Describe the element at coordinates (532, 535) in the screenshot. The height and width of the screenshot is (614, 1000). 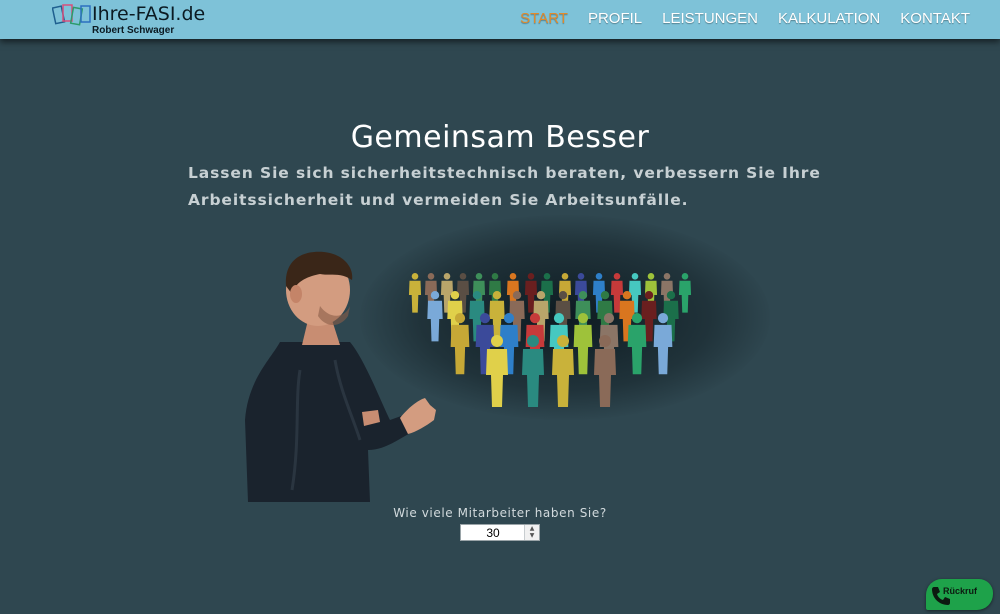
I see `decrement-icon: ▼` at that location.